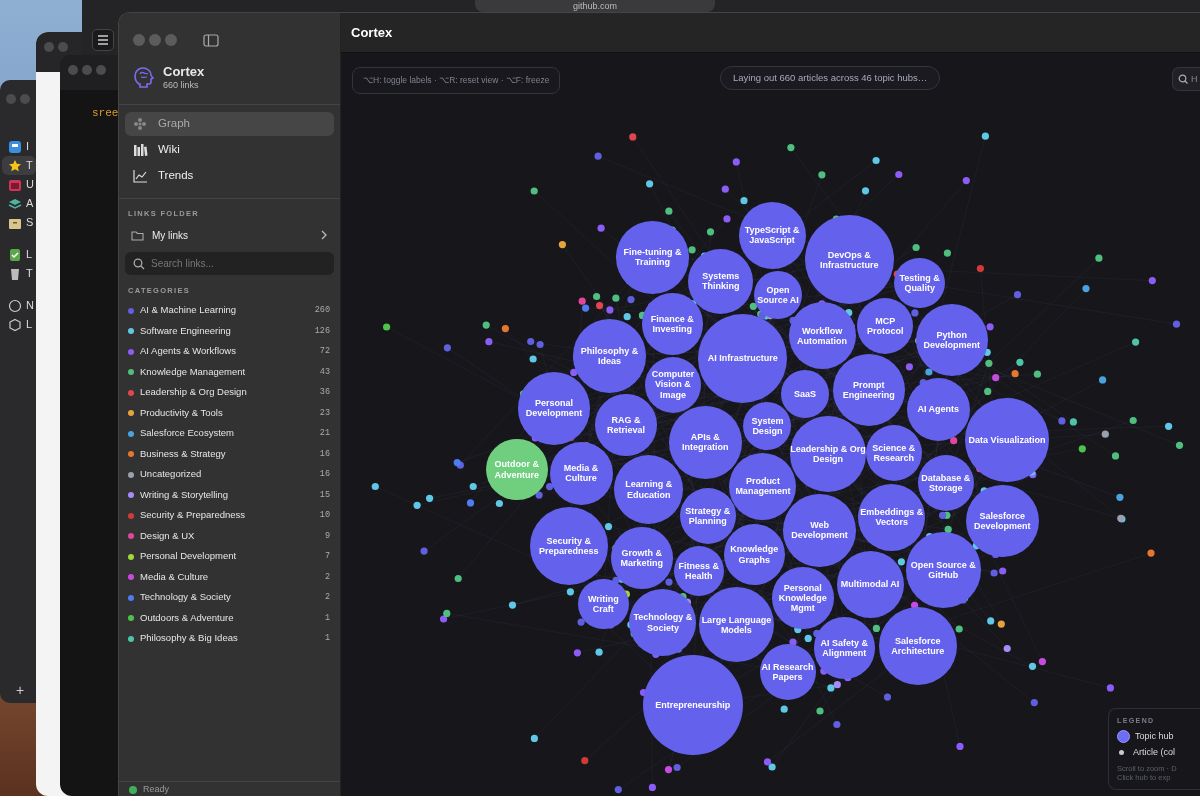  Describe the element at coordinates (184, 494) in the screenshot. I see `category-name: Writing & Storytelling` at that location.